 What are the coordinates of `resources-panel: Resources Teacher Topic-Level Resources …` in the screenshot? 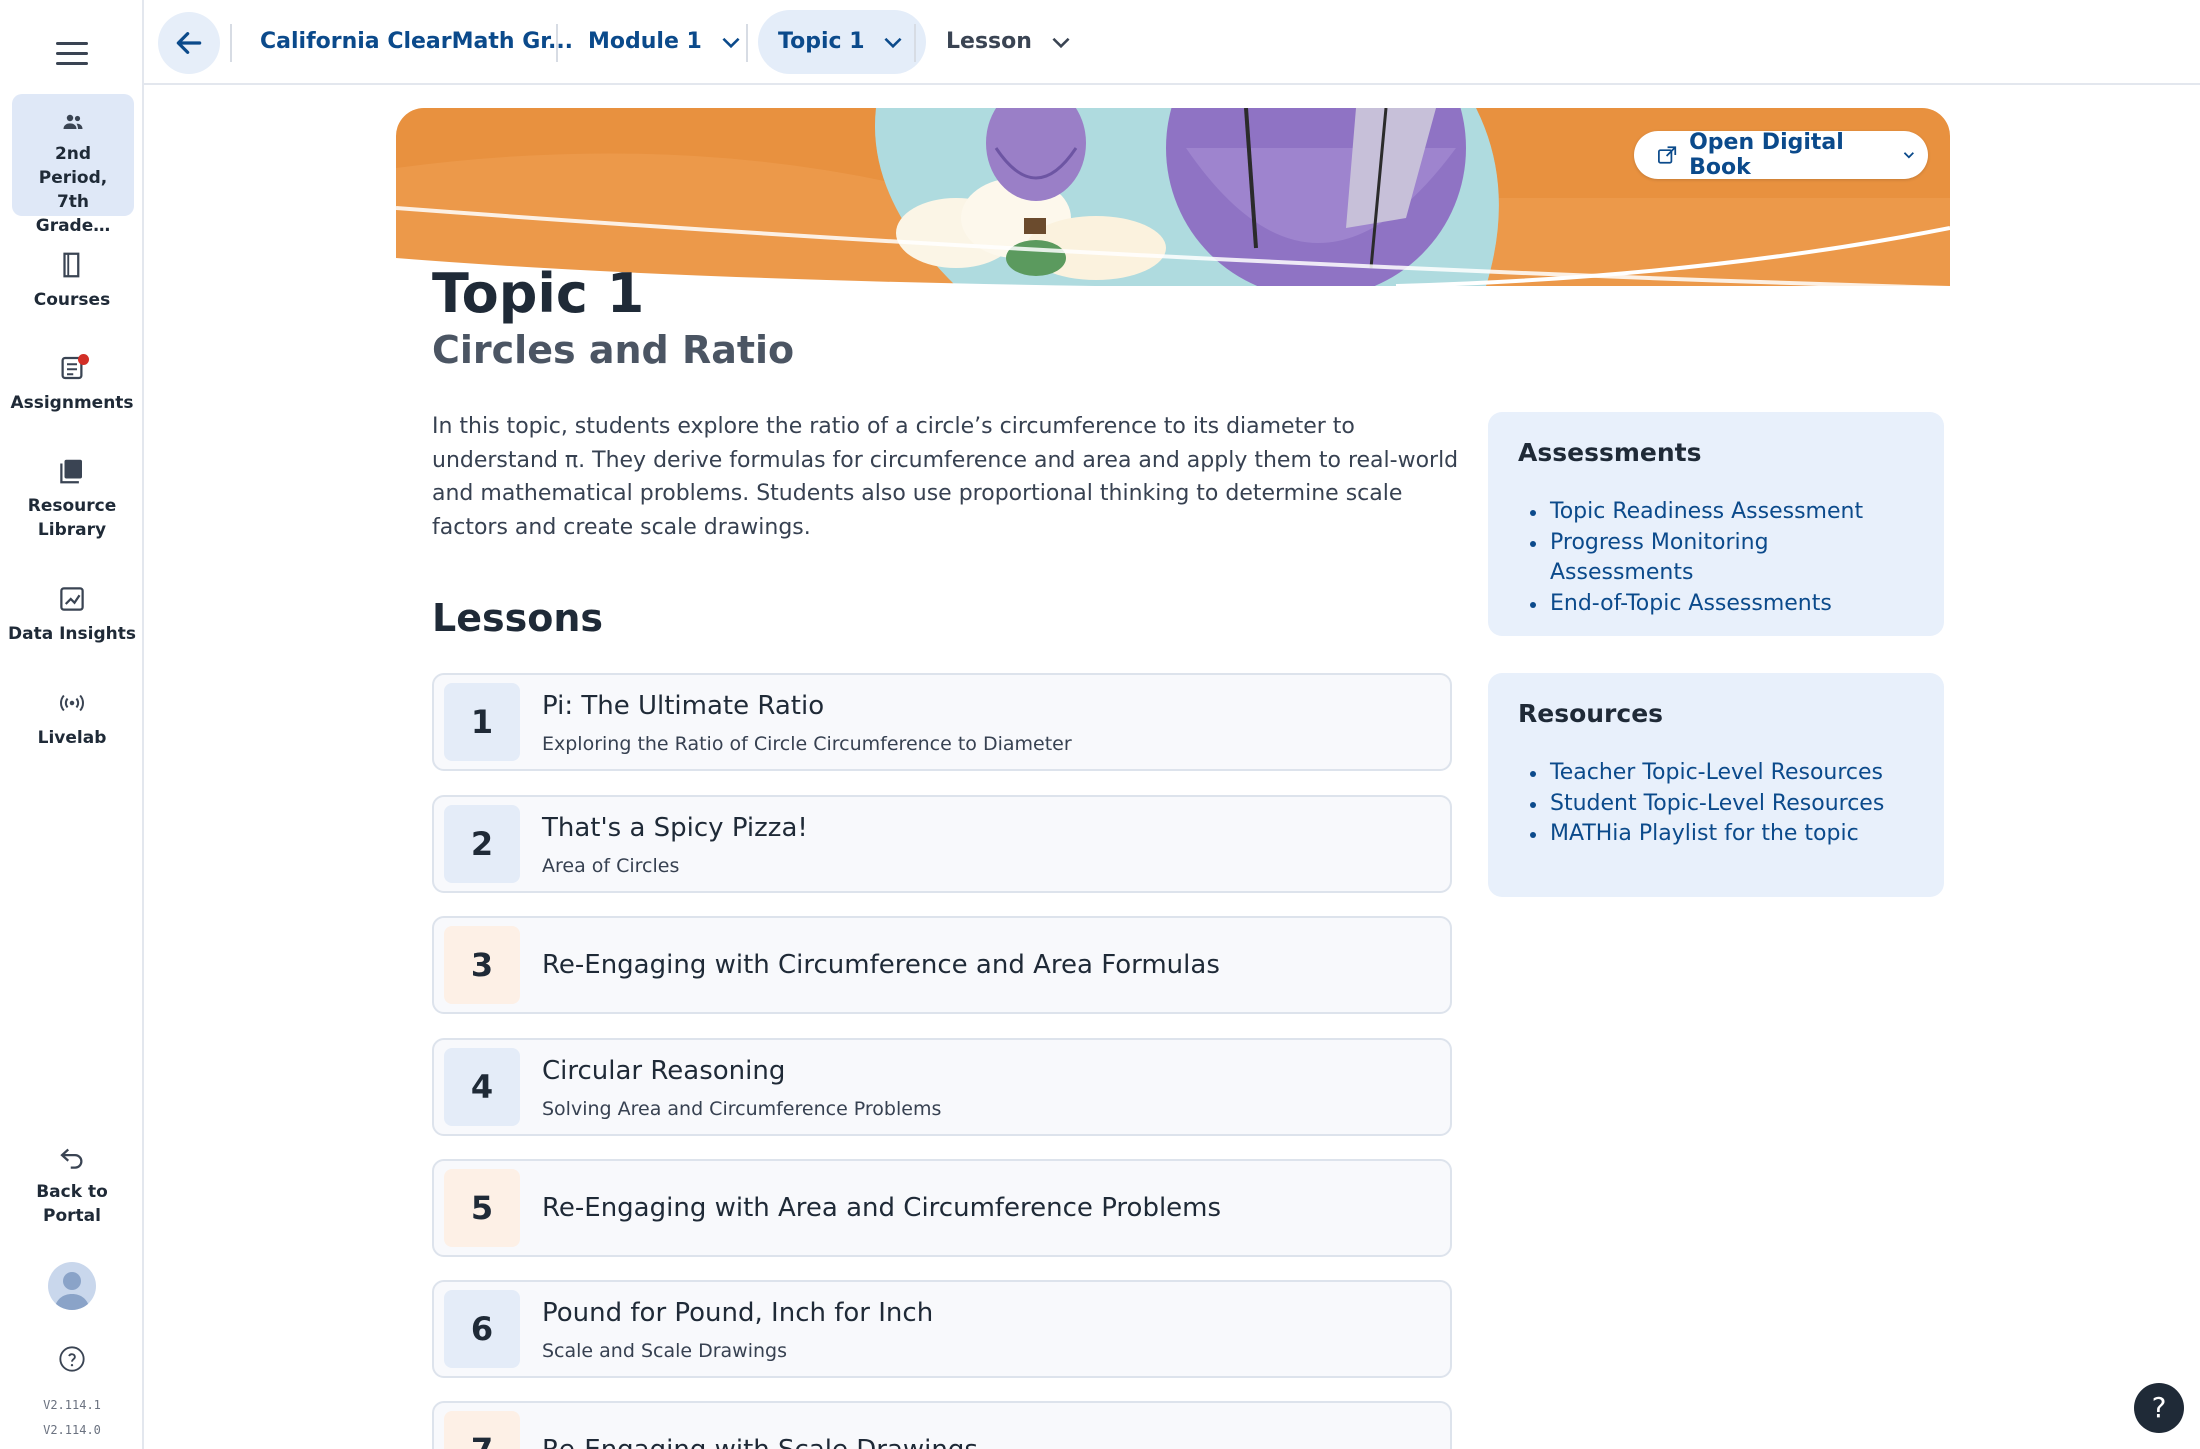 It's located at (1716, 785).